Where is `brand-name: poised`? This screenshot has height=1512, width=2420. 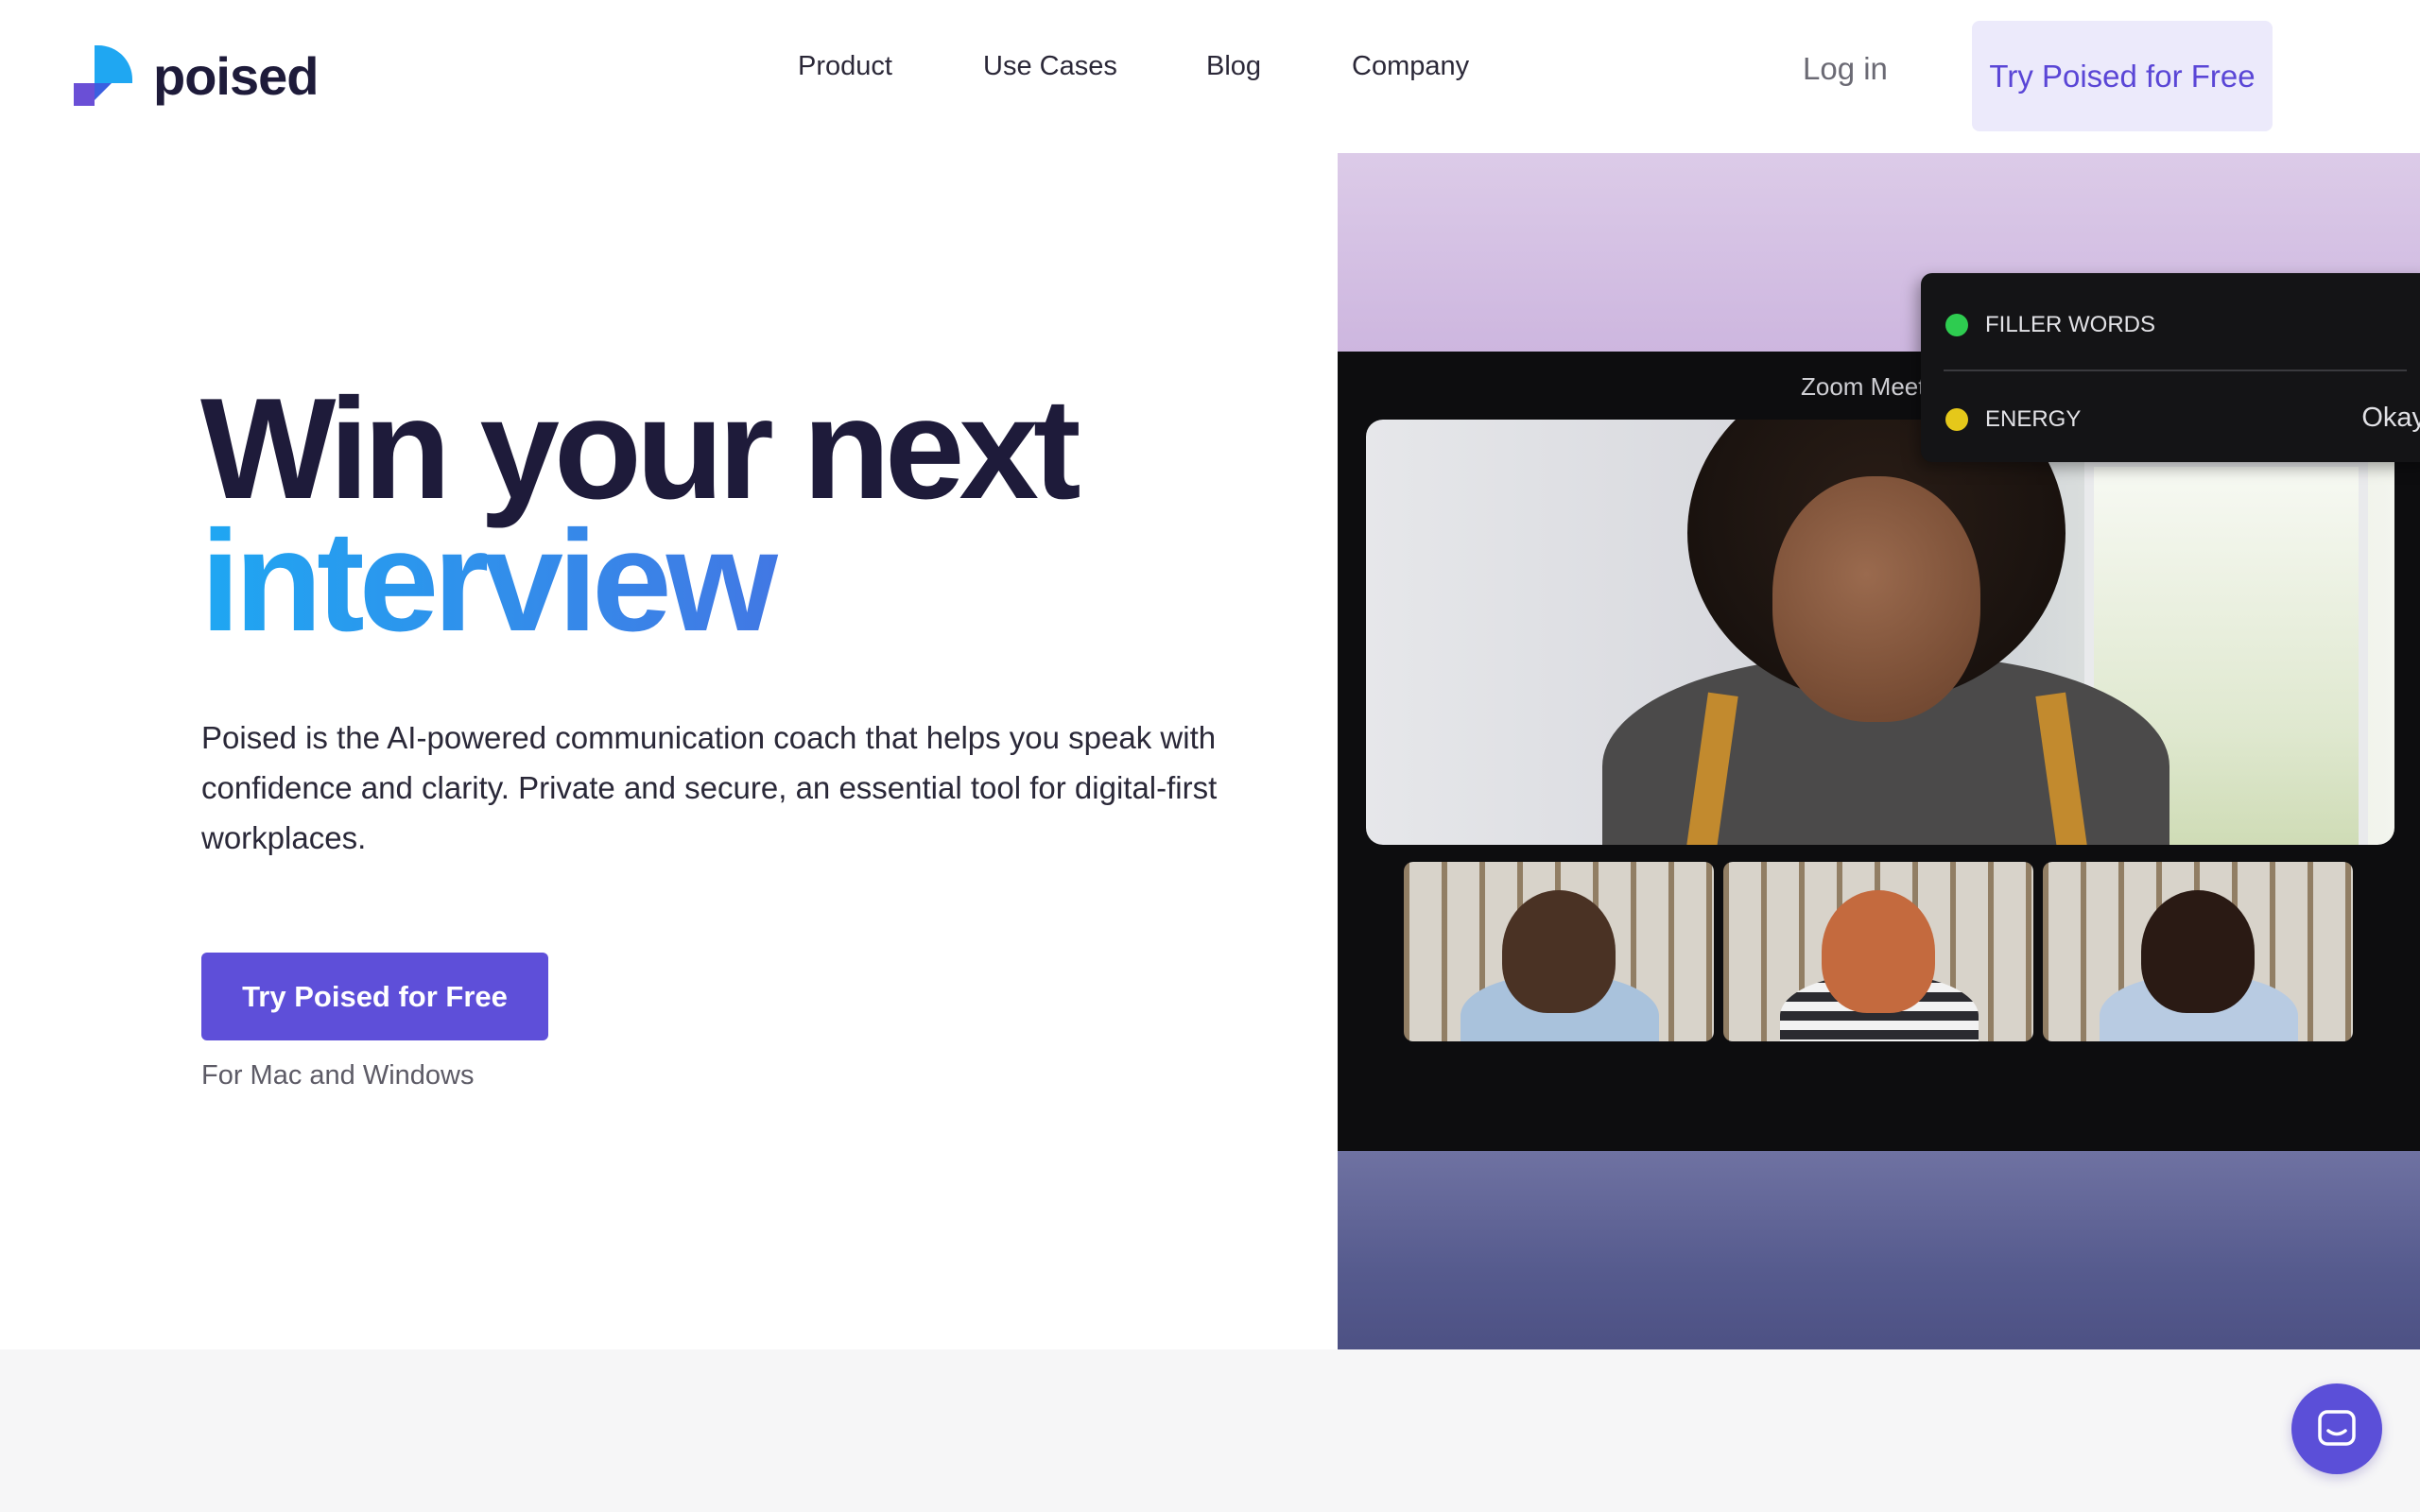 brand-name: poised is located at coordinates (236, 75).